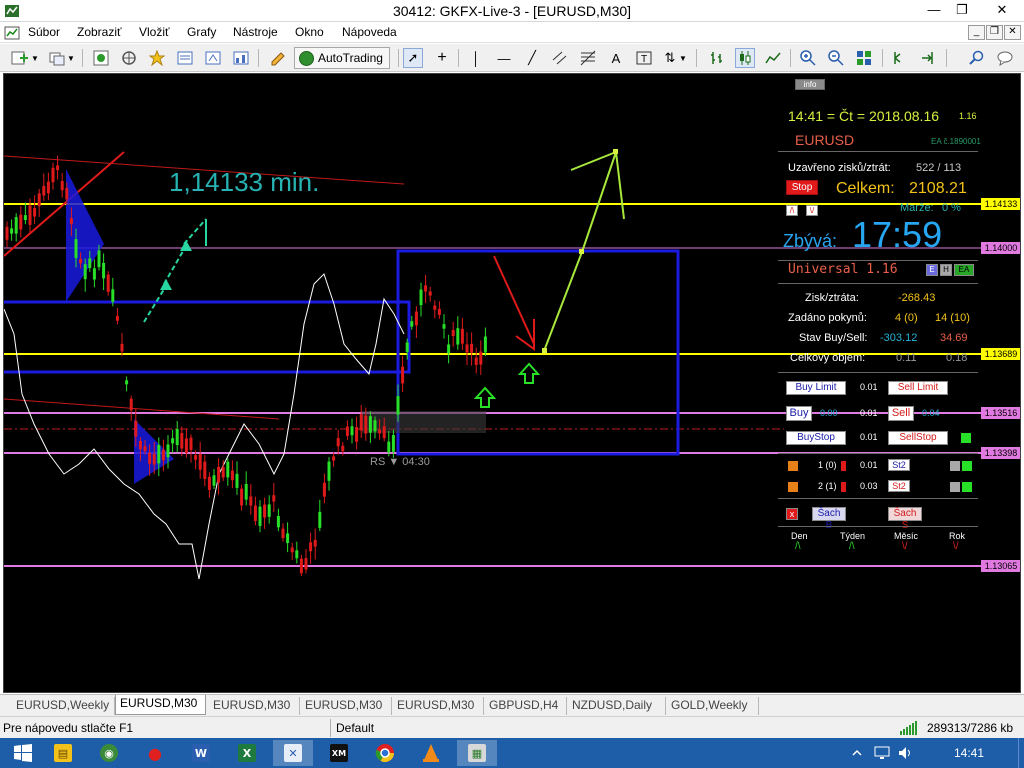 This screenshot has height=768, width=1024. What do you see at coordinates (918, 388) in the screenshot?
I see `sell-limit-button: Sell Limit` at bounding box center [918, 388].